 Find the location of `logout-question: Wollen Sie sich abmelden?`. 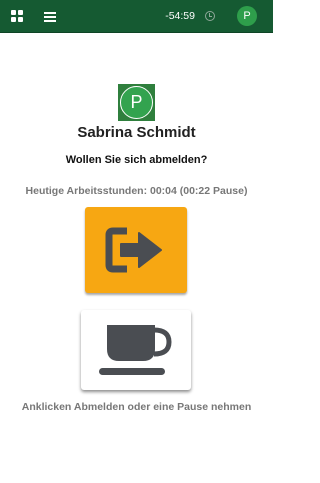

logout-question: Wollen Sie sich abmelden? is located at coordinates (136, 160).